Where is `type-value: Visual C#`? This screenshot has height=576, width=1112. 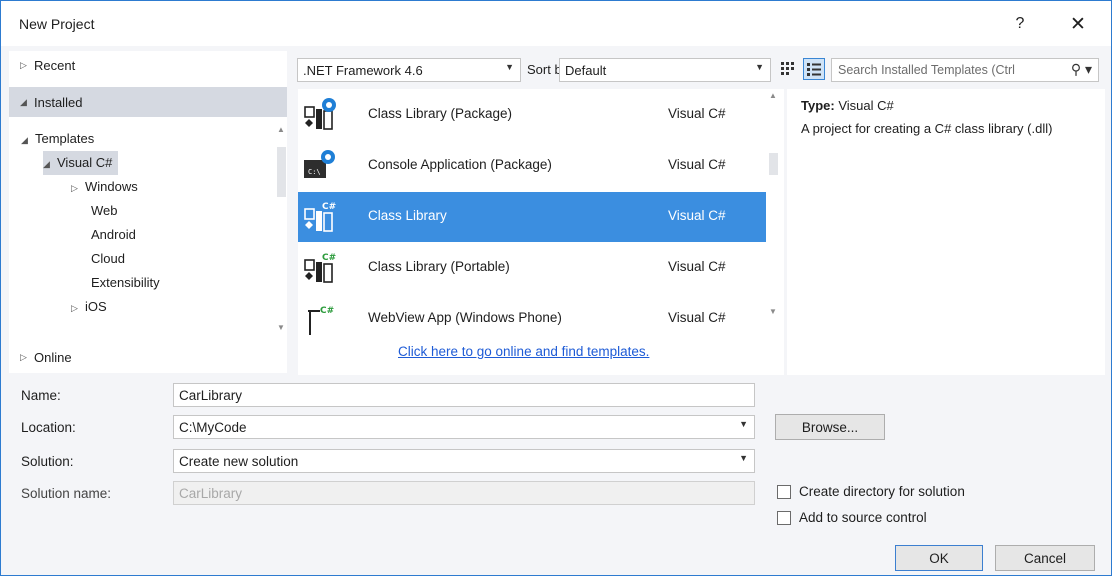
type-value: Visual C# is located at coordinates (866, 105).